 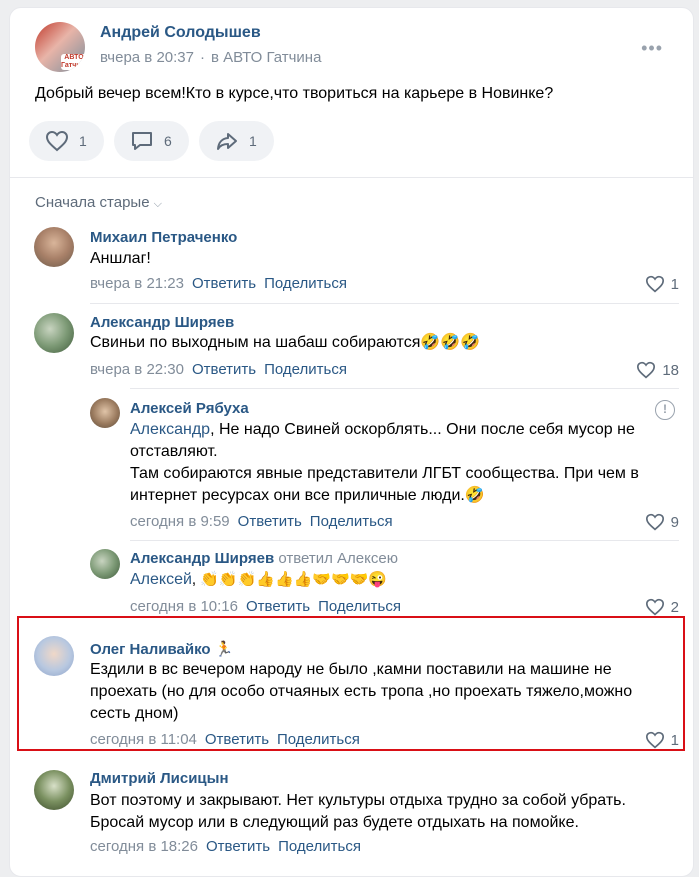 What do you see at coordinates (147, 57) in the screenshot?
I see `post-time: вчера в 20:37` at bounding box center [147, 57].